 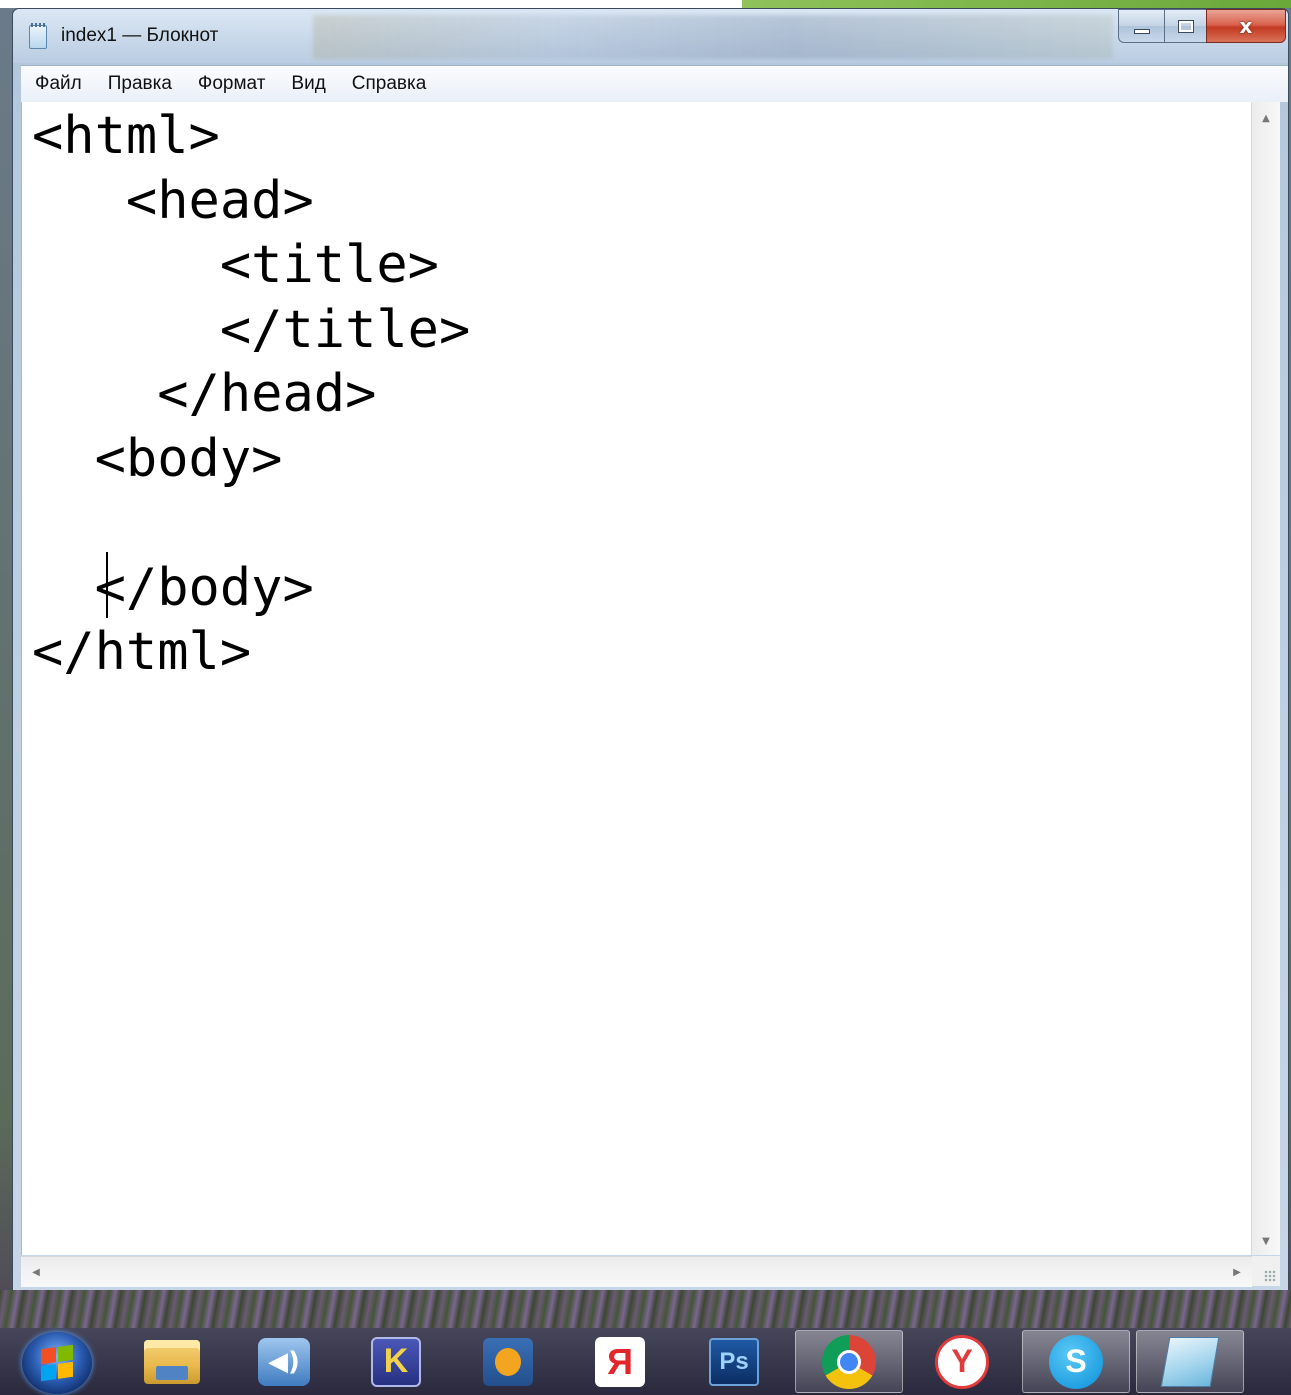 What do you see at coordinates (251, 329) in the screenshot?
I see `code-line: </title>` at bounding box center [251, 329].